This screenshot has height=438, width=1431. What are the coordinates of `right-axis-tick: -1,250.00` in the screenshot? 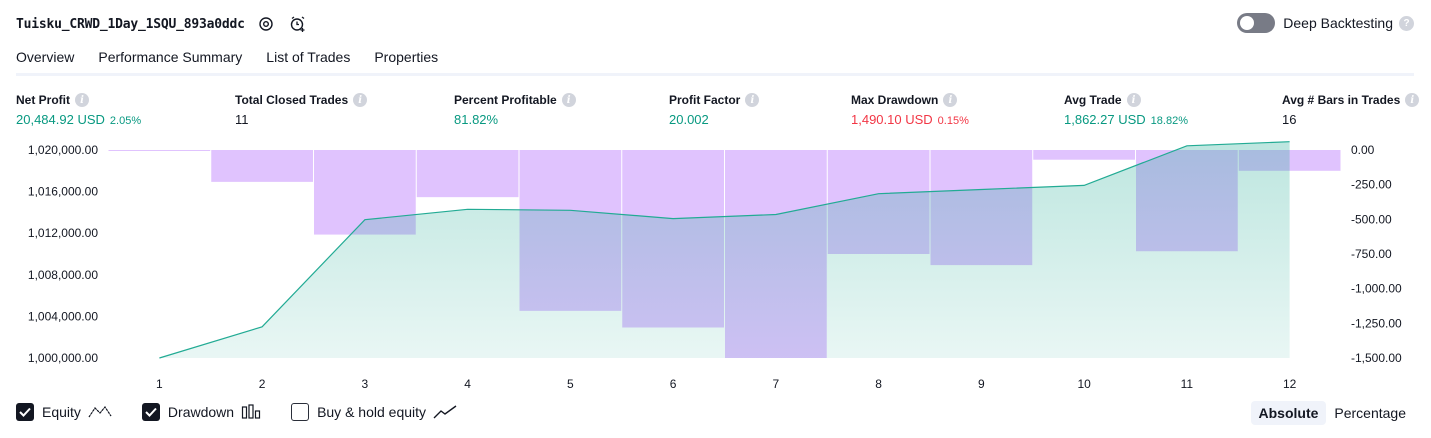 It's located at (1376, 323).